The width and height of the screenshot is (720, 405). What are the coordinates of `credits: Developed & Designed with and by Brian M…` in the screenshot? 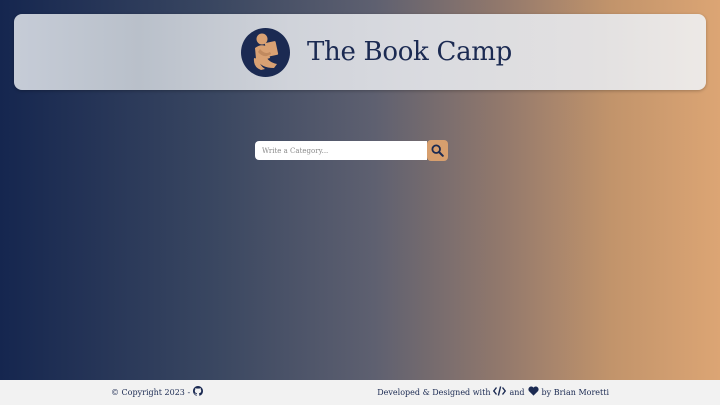 It's located at (493, 392).